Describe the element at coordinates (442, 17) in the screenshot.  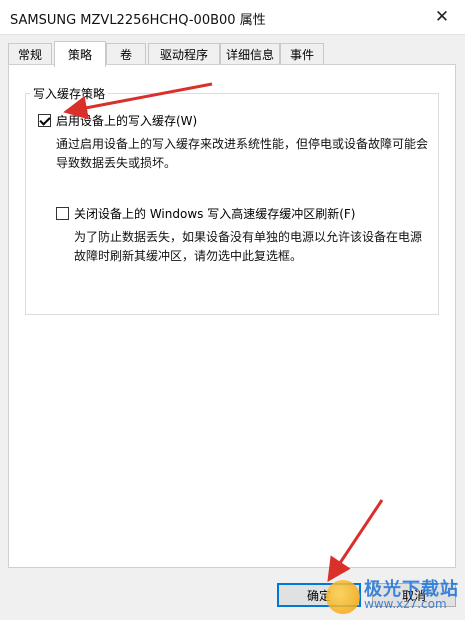
I see `close-icon: ✕` at that location.